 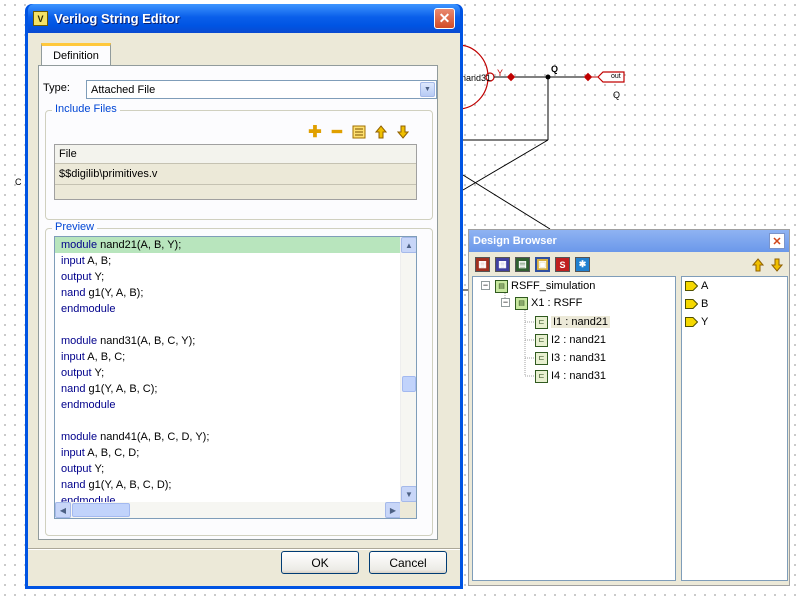 I want to click on code-line: input A, B, C;, so click(x=228, y=357).